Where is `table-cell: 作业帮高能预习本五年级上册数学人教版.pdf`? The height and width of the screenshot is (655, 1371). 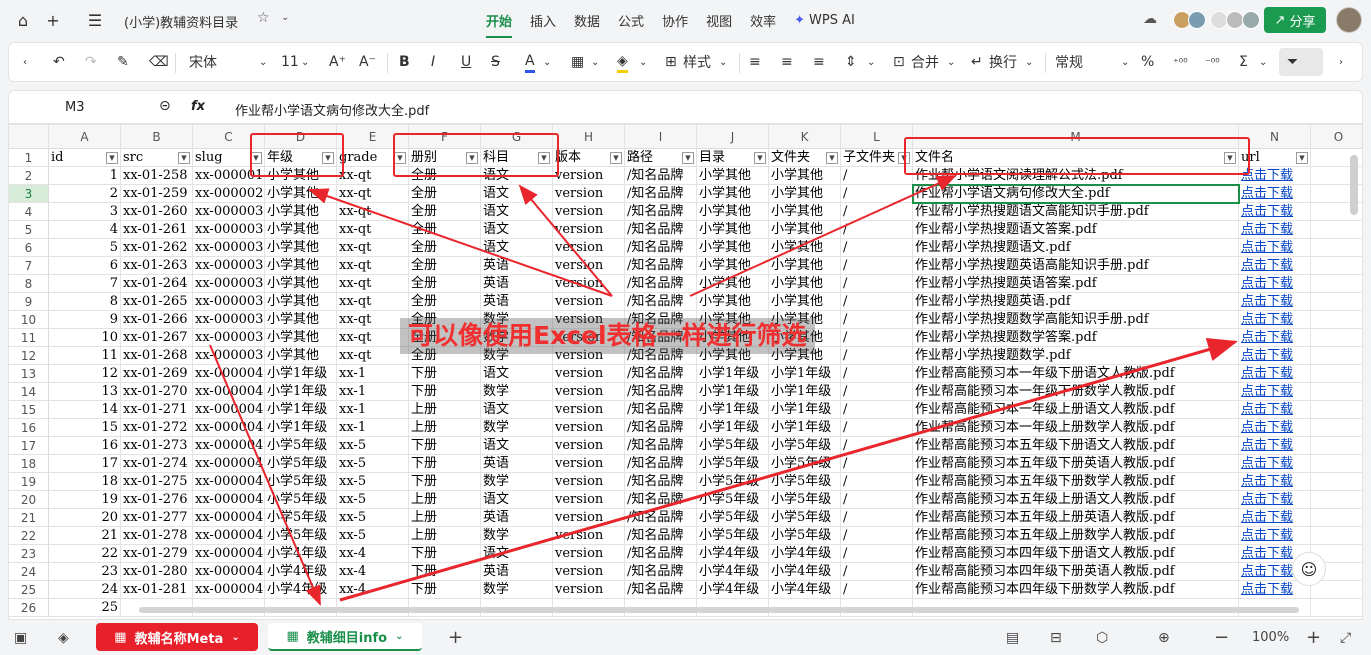 table-cell: 作业帮高能预习本五年级上册数学人教版.pdf is located at coordinates (1076, 536).